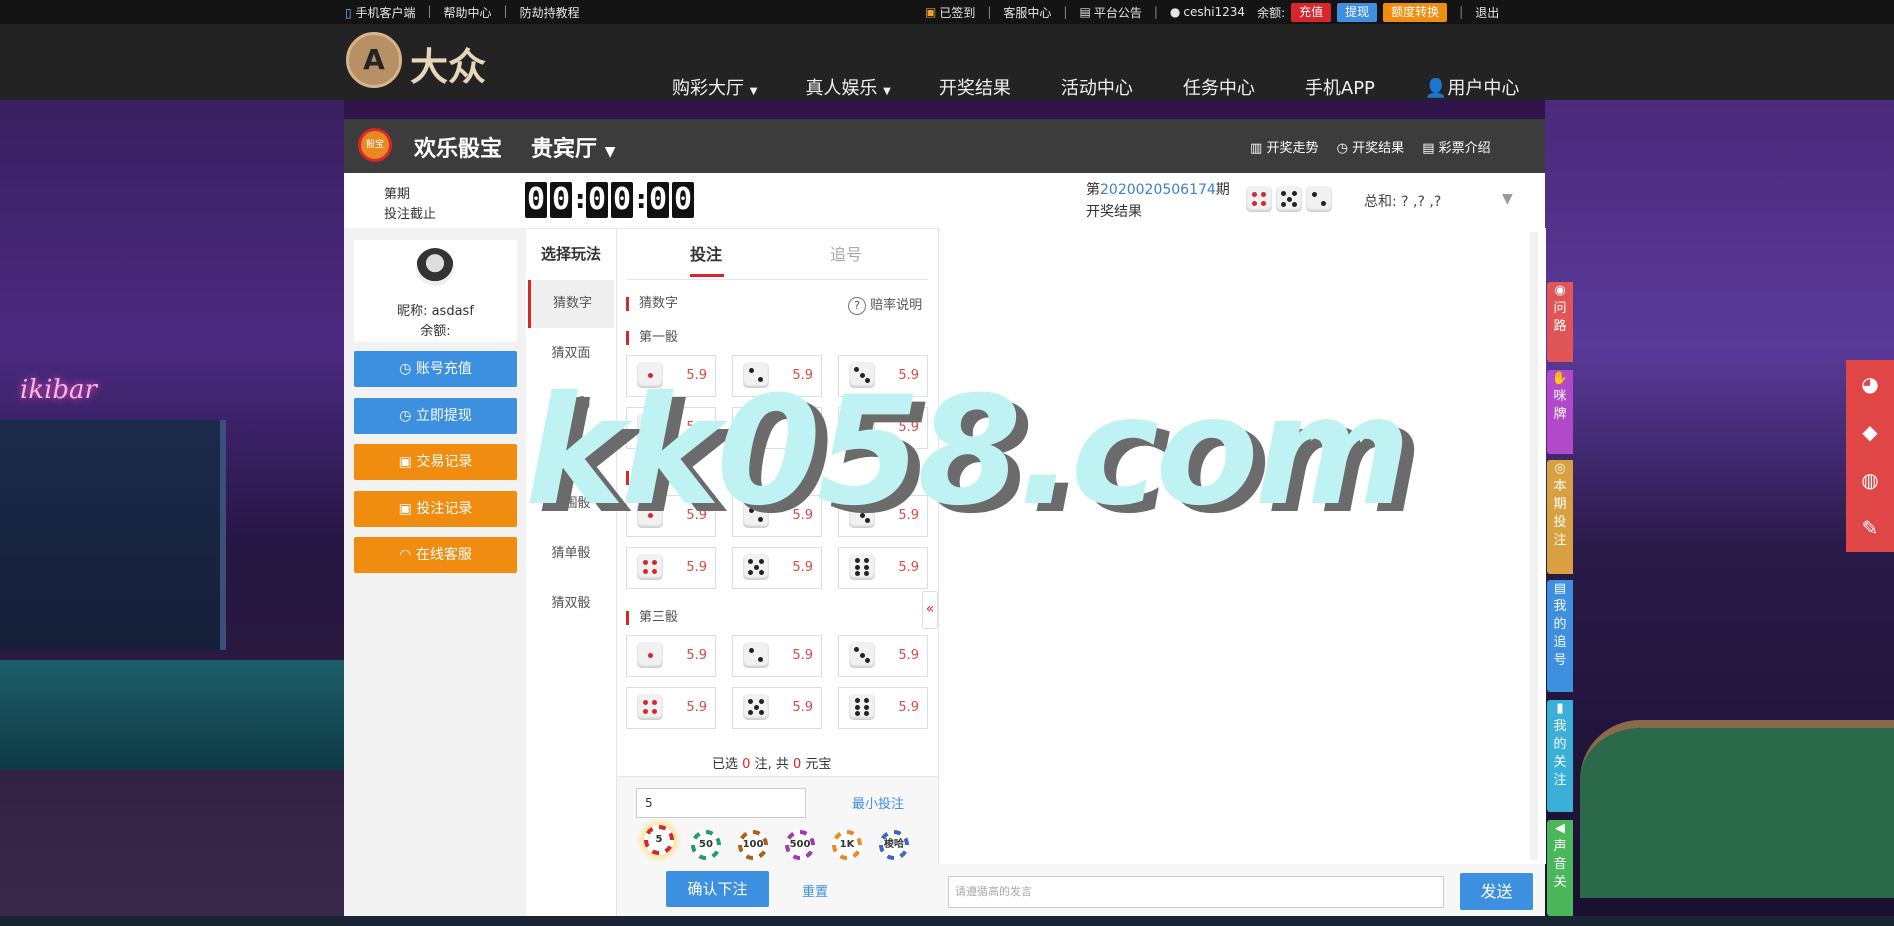  Describe the element at coordinates (652, 304) in the screenshot. I see `section-title: 猜数字` at that location.